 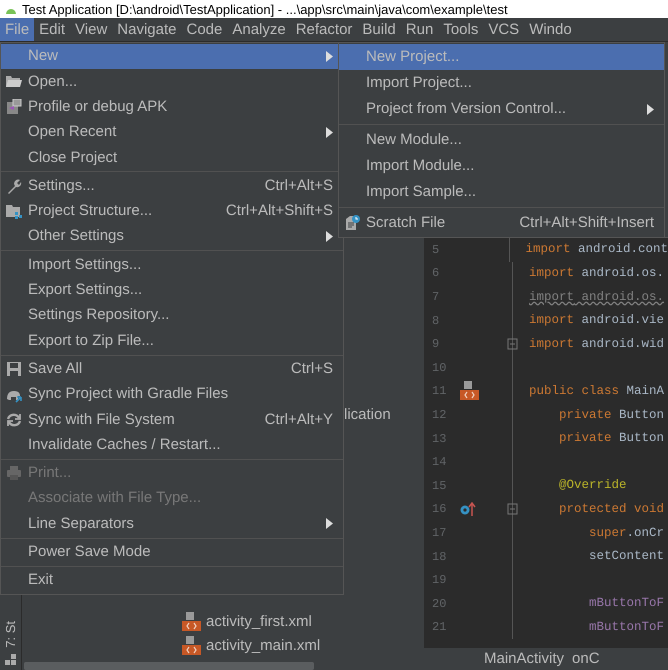 I want to click on menu-bar-item: View, so click(x=91, y=29).